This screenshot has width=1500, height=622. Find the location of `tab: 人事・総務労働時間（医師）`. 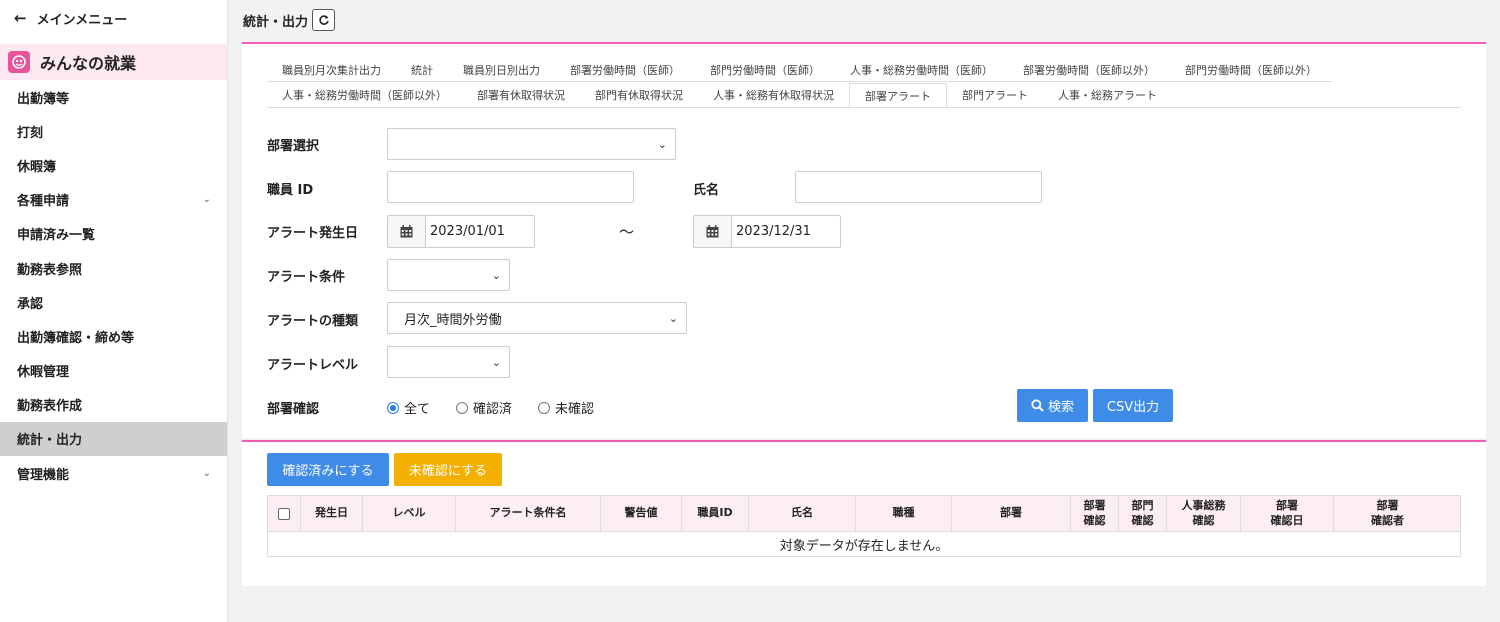

tab: 人事・総務労働時間（医師） is located at coordinates (921, 70).